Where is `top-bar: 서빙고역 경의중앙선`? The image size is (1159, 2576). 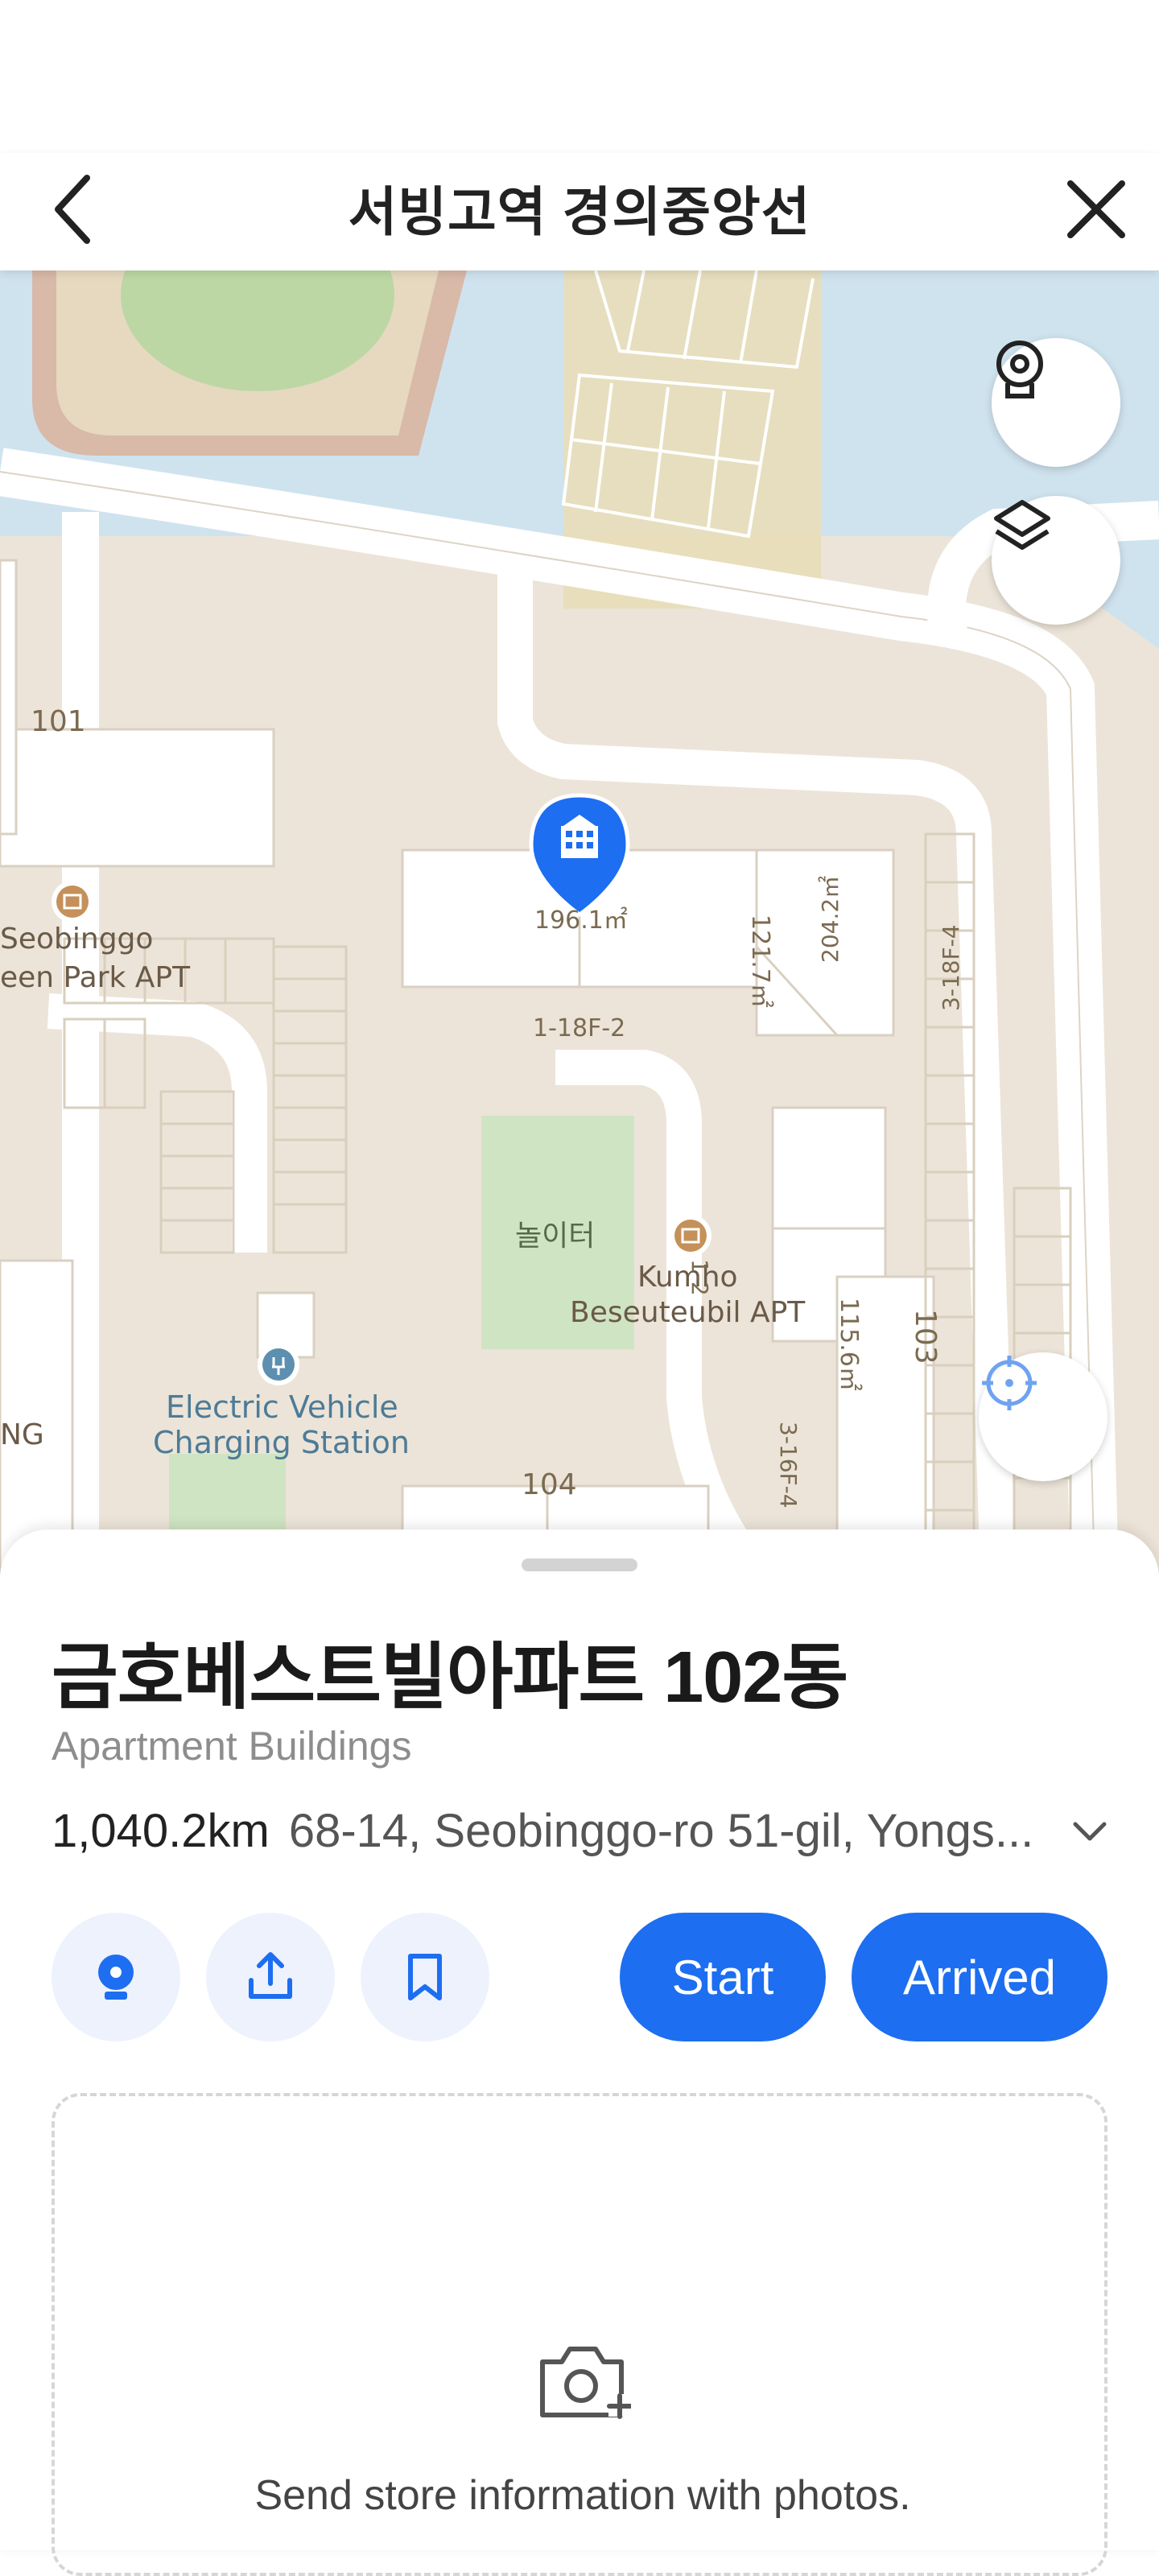 top-bar: 서빙고역 경의중앙선 is located at coordinates (579, 211).